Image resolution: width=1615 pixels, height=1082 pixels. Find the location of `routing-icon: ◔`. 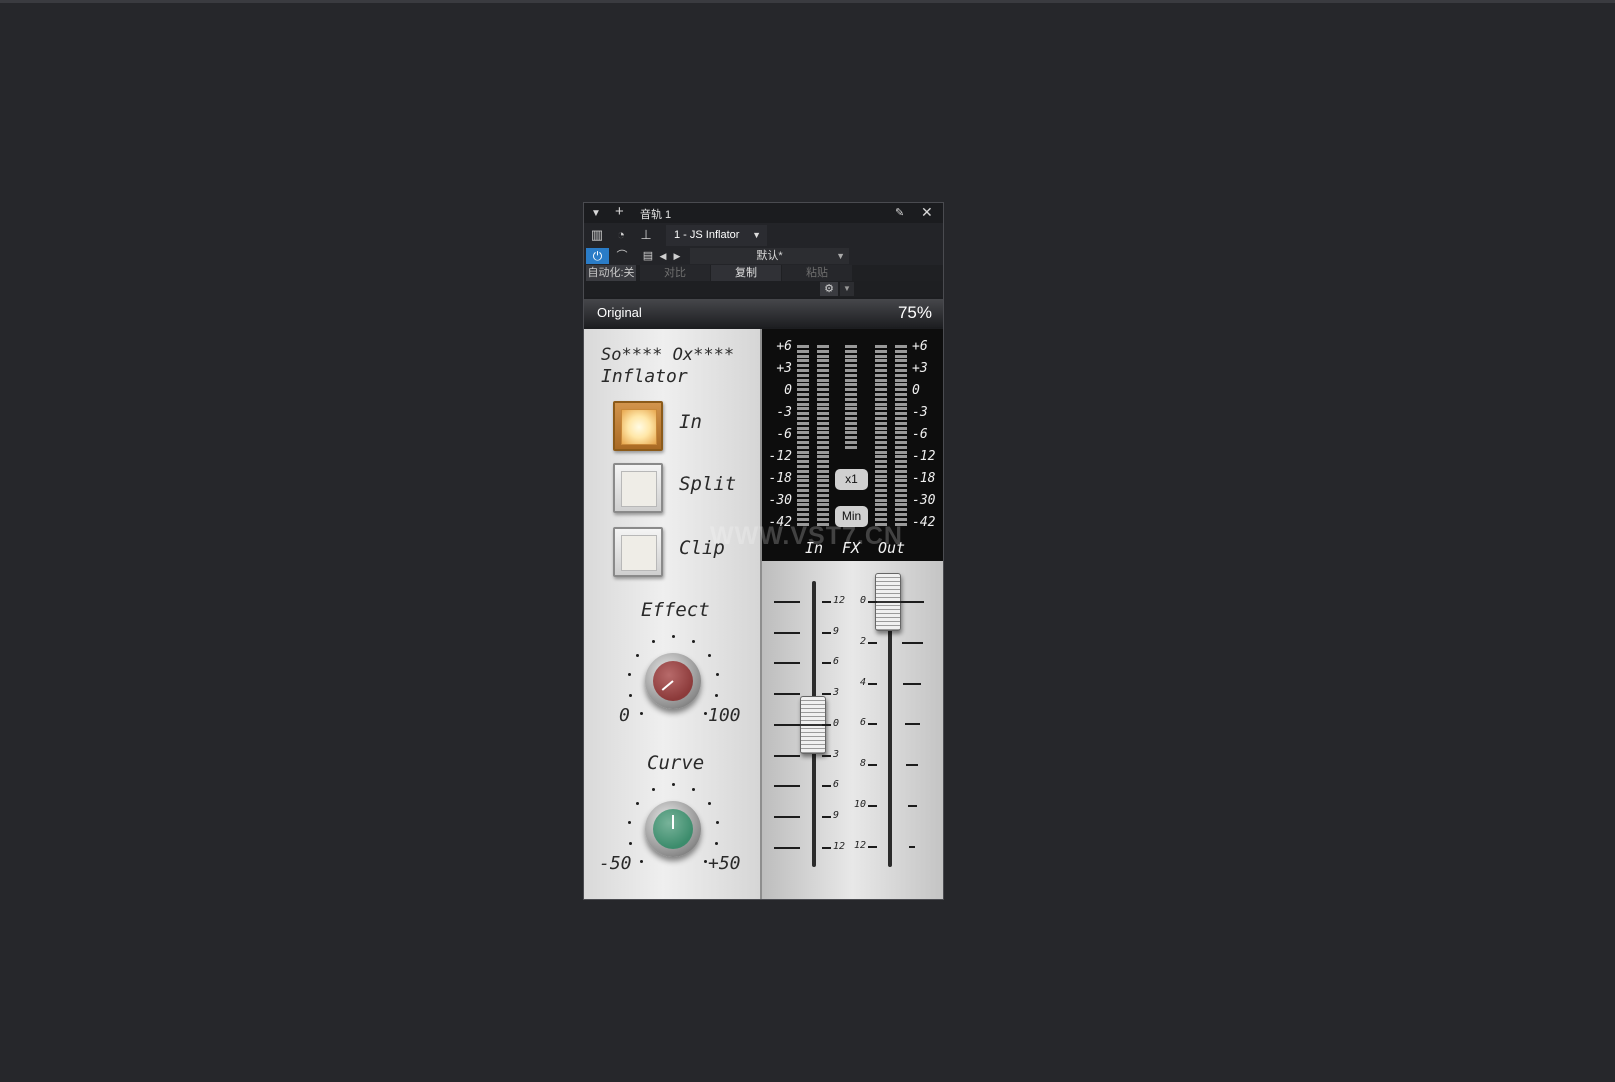

routing-icon: ◔ is located at coordinates (621, 235).